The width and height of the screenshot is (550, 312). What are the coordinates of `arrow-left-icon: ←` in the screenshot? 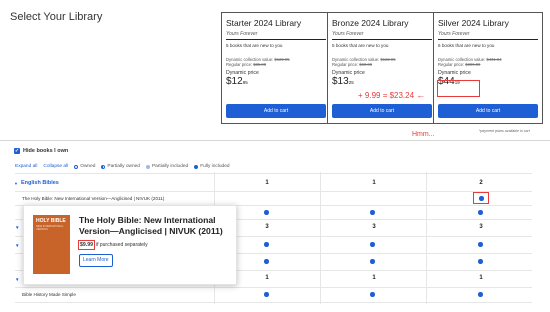 It's located at (421, 95).